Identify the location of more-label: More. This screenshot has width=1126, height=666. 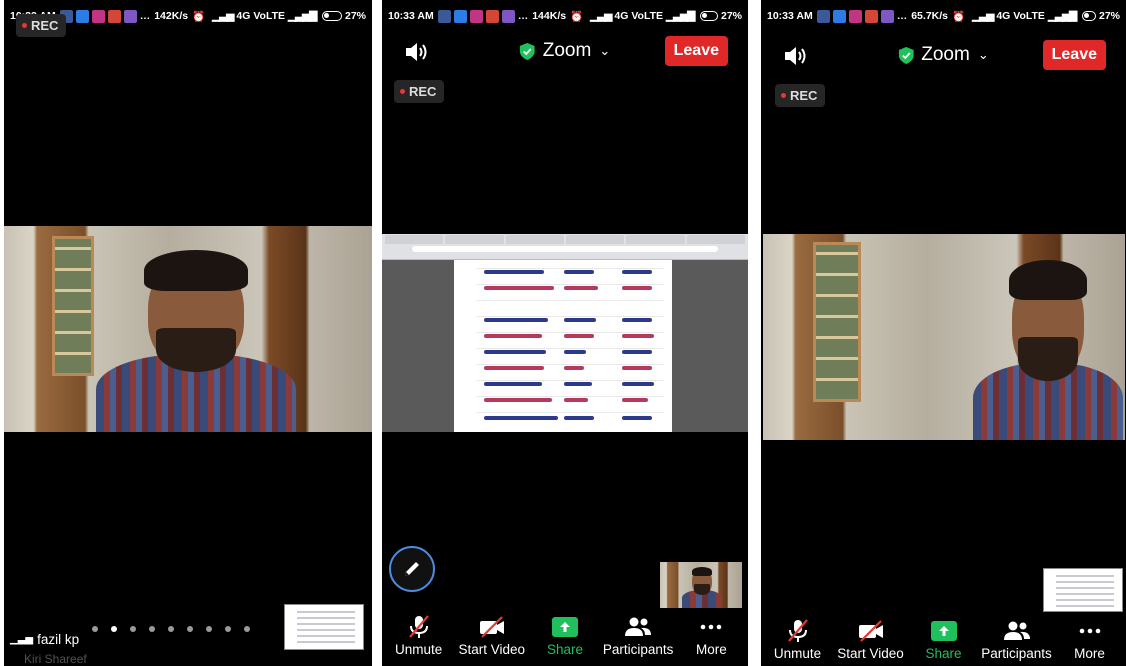
(711, 649).